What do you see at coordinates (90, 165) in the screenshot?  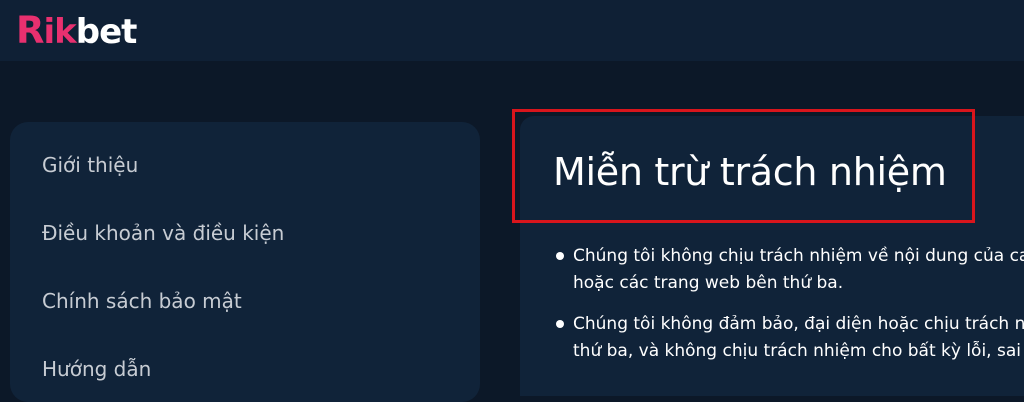 I see `sidebar-item-about: Giới thiệu` at bounding box center [90, 165].